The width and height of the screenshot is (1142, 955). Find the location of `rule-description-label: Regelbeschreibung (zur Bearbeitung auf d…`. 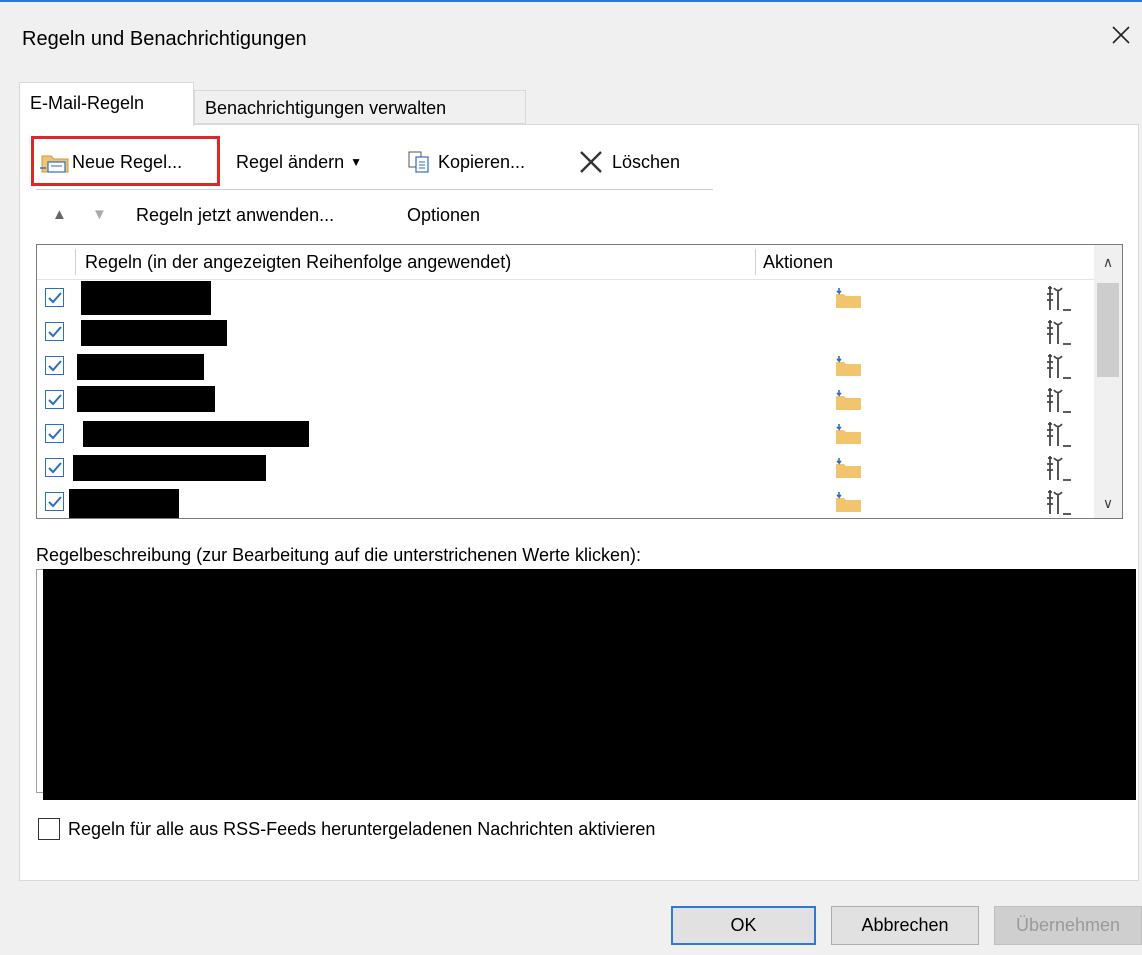

rule-description-label: Regelbeschreibung (zur Bearbeitung auf d… is located at coordinates (339, 555).